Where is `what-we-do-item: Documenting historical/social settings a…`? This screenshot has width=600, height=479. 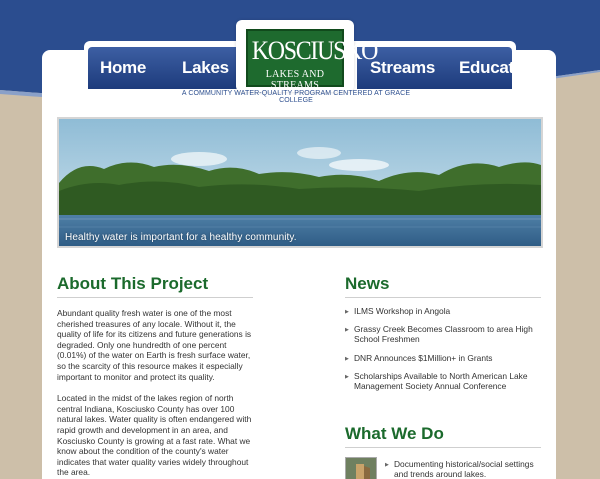 what-we-do-item: Documenting historical/social settings a… is located at coordinates (443, 468).